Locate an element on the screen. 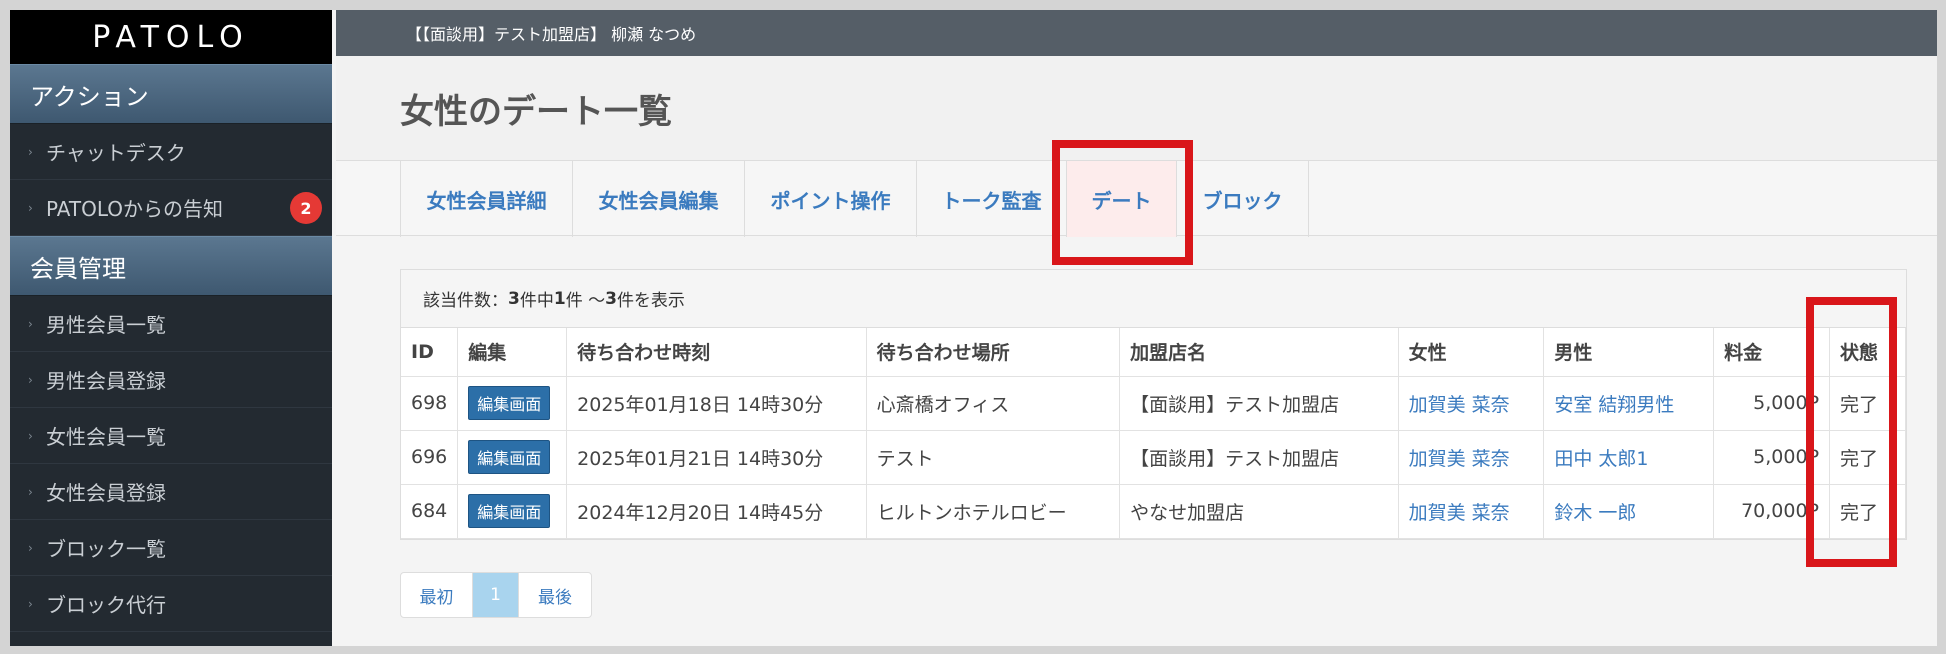 This screenshot has height=654, width=1946. cell-place: テスト is located at coordinates (993, 457).